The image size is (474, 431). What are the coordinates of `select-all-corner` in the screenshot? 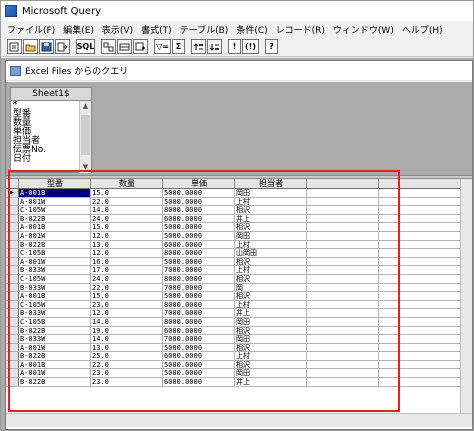 It's located at (12, 183).